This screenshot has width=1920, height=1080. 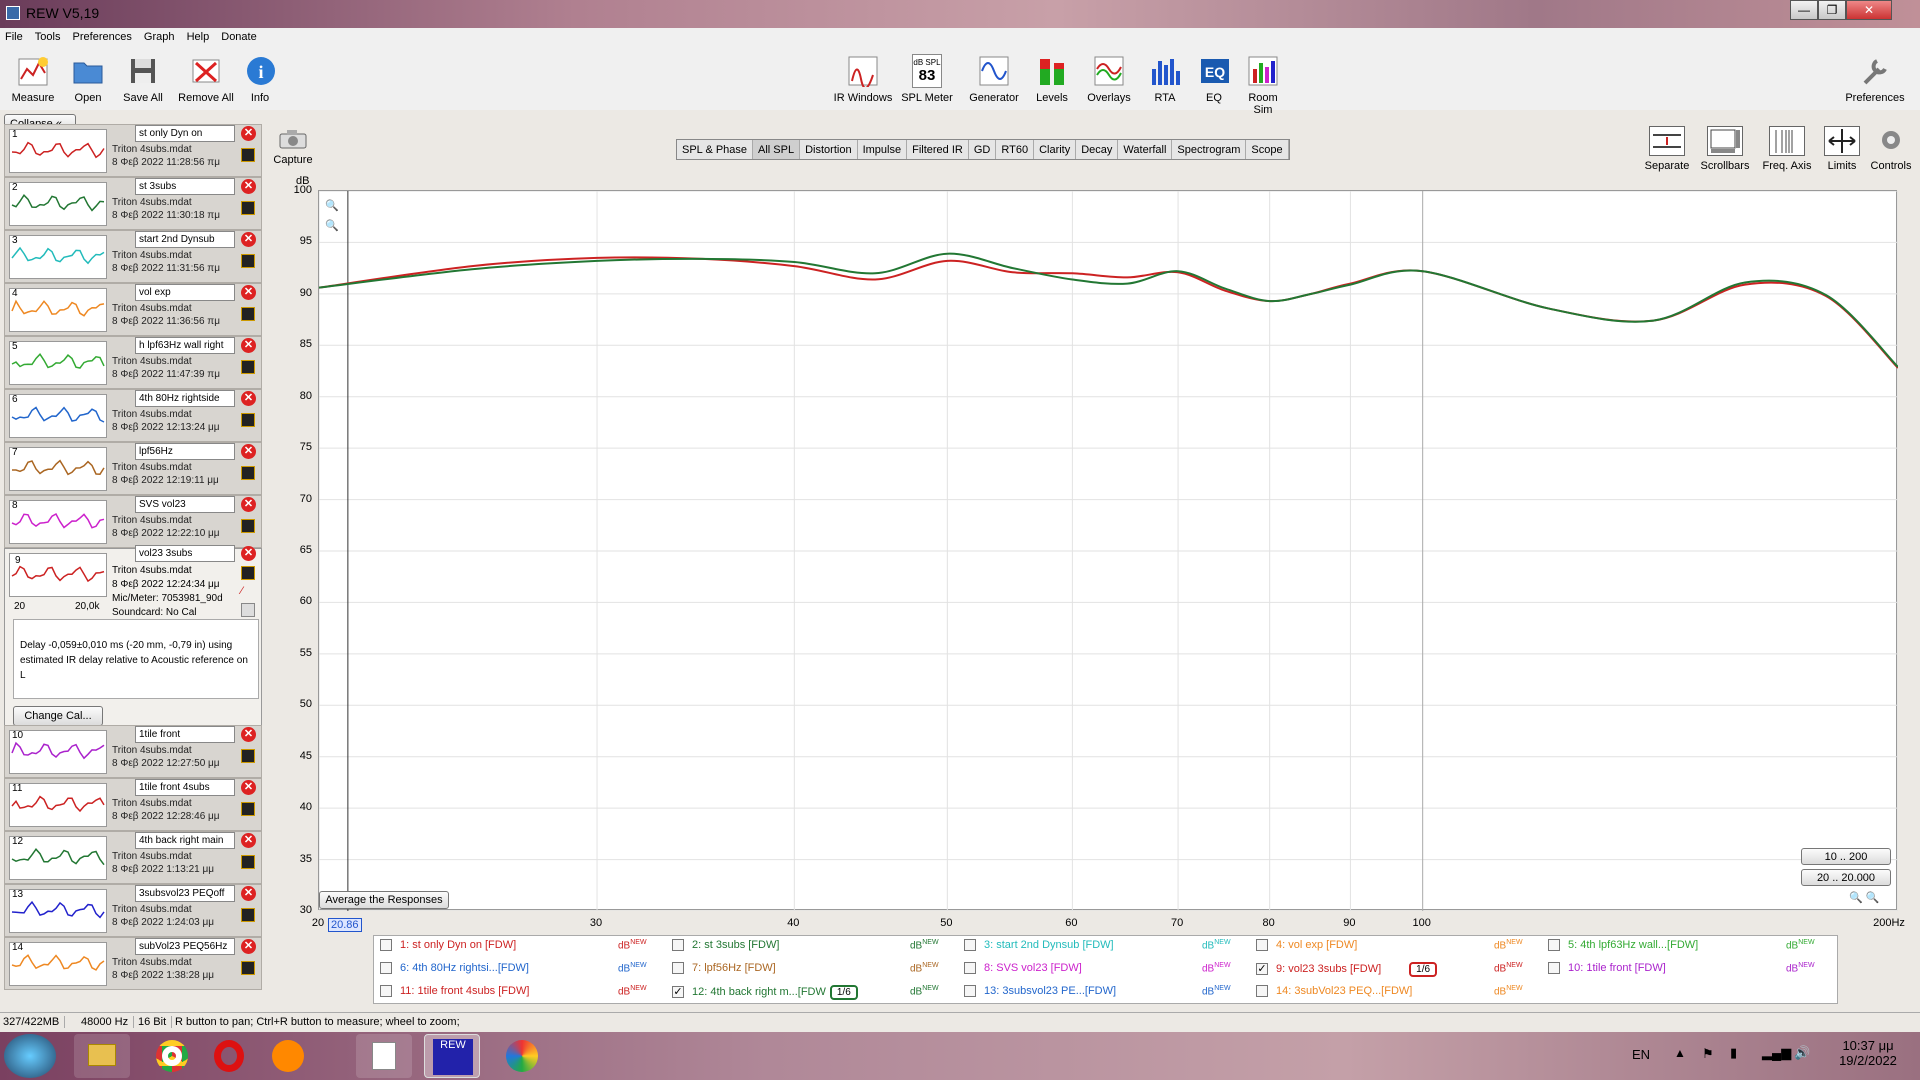 What do you see at coordinates (185, 893) in the screenshot?
I see `measurement-name-field: 3subsvol23 PEQoff` at bounding box center [185, 893].